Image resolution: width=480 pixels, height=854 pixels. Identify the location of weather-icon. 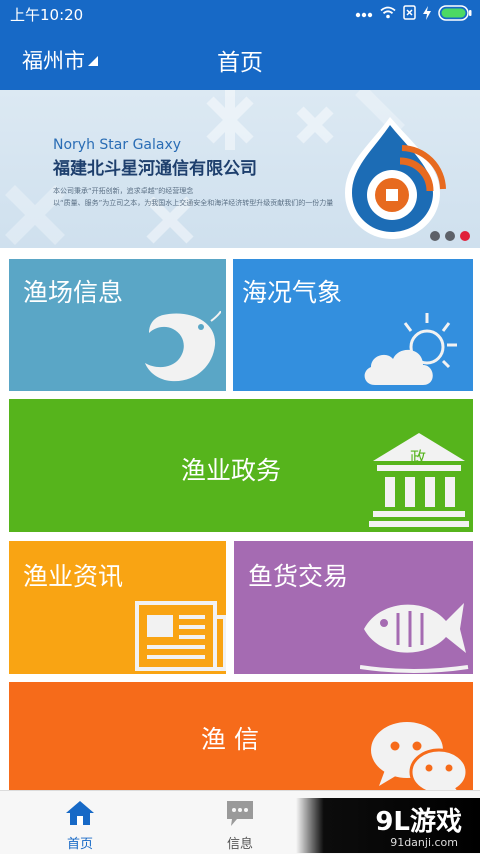
(410, 349).